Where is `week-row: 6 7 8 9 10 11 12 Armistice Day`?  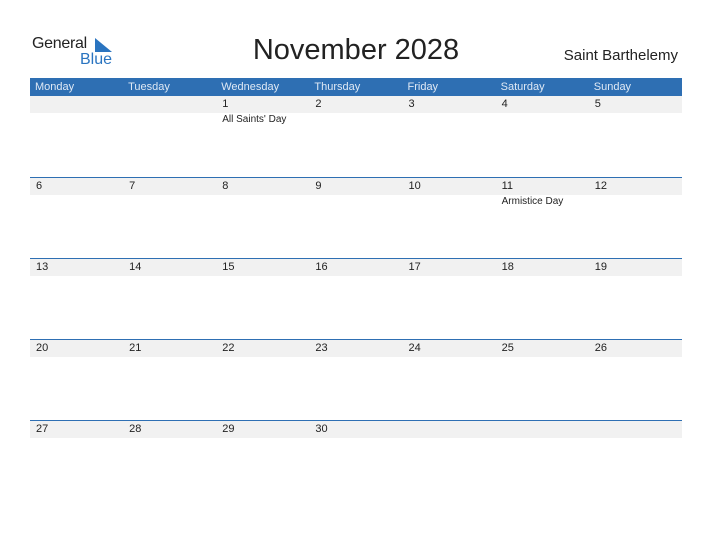
week-row: 6 7 8 9 10 11 12 Armistice Day is located at coordinates (356, 217).